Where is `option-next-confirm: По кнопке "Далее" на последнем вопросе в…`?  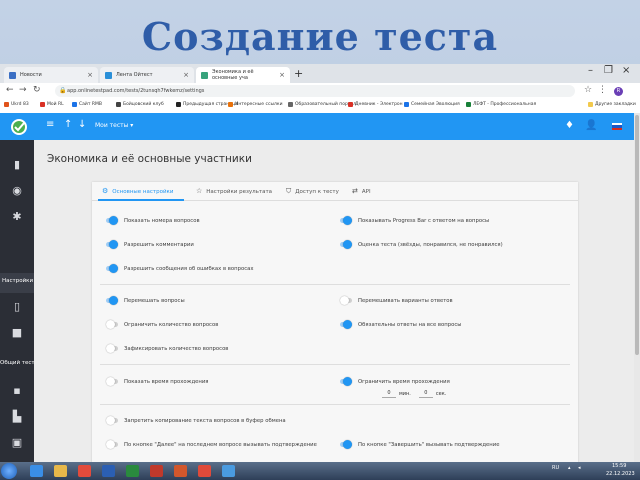 option-next-confirm: По кнопке "Далее" на последнем вопросе в… is located at coordinates (211, 444).